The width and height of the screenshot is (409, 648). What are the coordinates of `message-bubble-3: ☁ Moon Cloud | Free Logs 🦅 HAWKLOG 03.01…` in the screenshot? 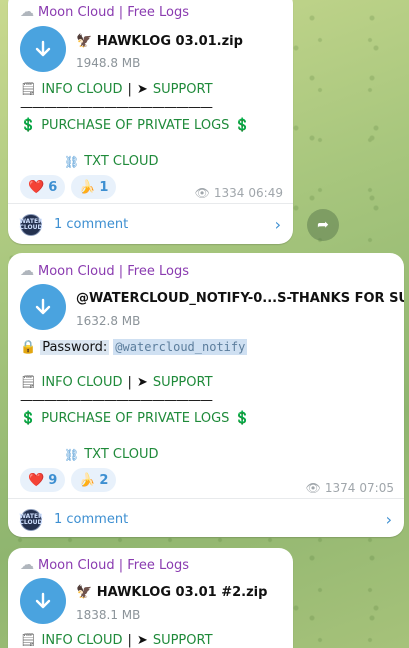 It's located at (150, 598).